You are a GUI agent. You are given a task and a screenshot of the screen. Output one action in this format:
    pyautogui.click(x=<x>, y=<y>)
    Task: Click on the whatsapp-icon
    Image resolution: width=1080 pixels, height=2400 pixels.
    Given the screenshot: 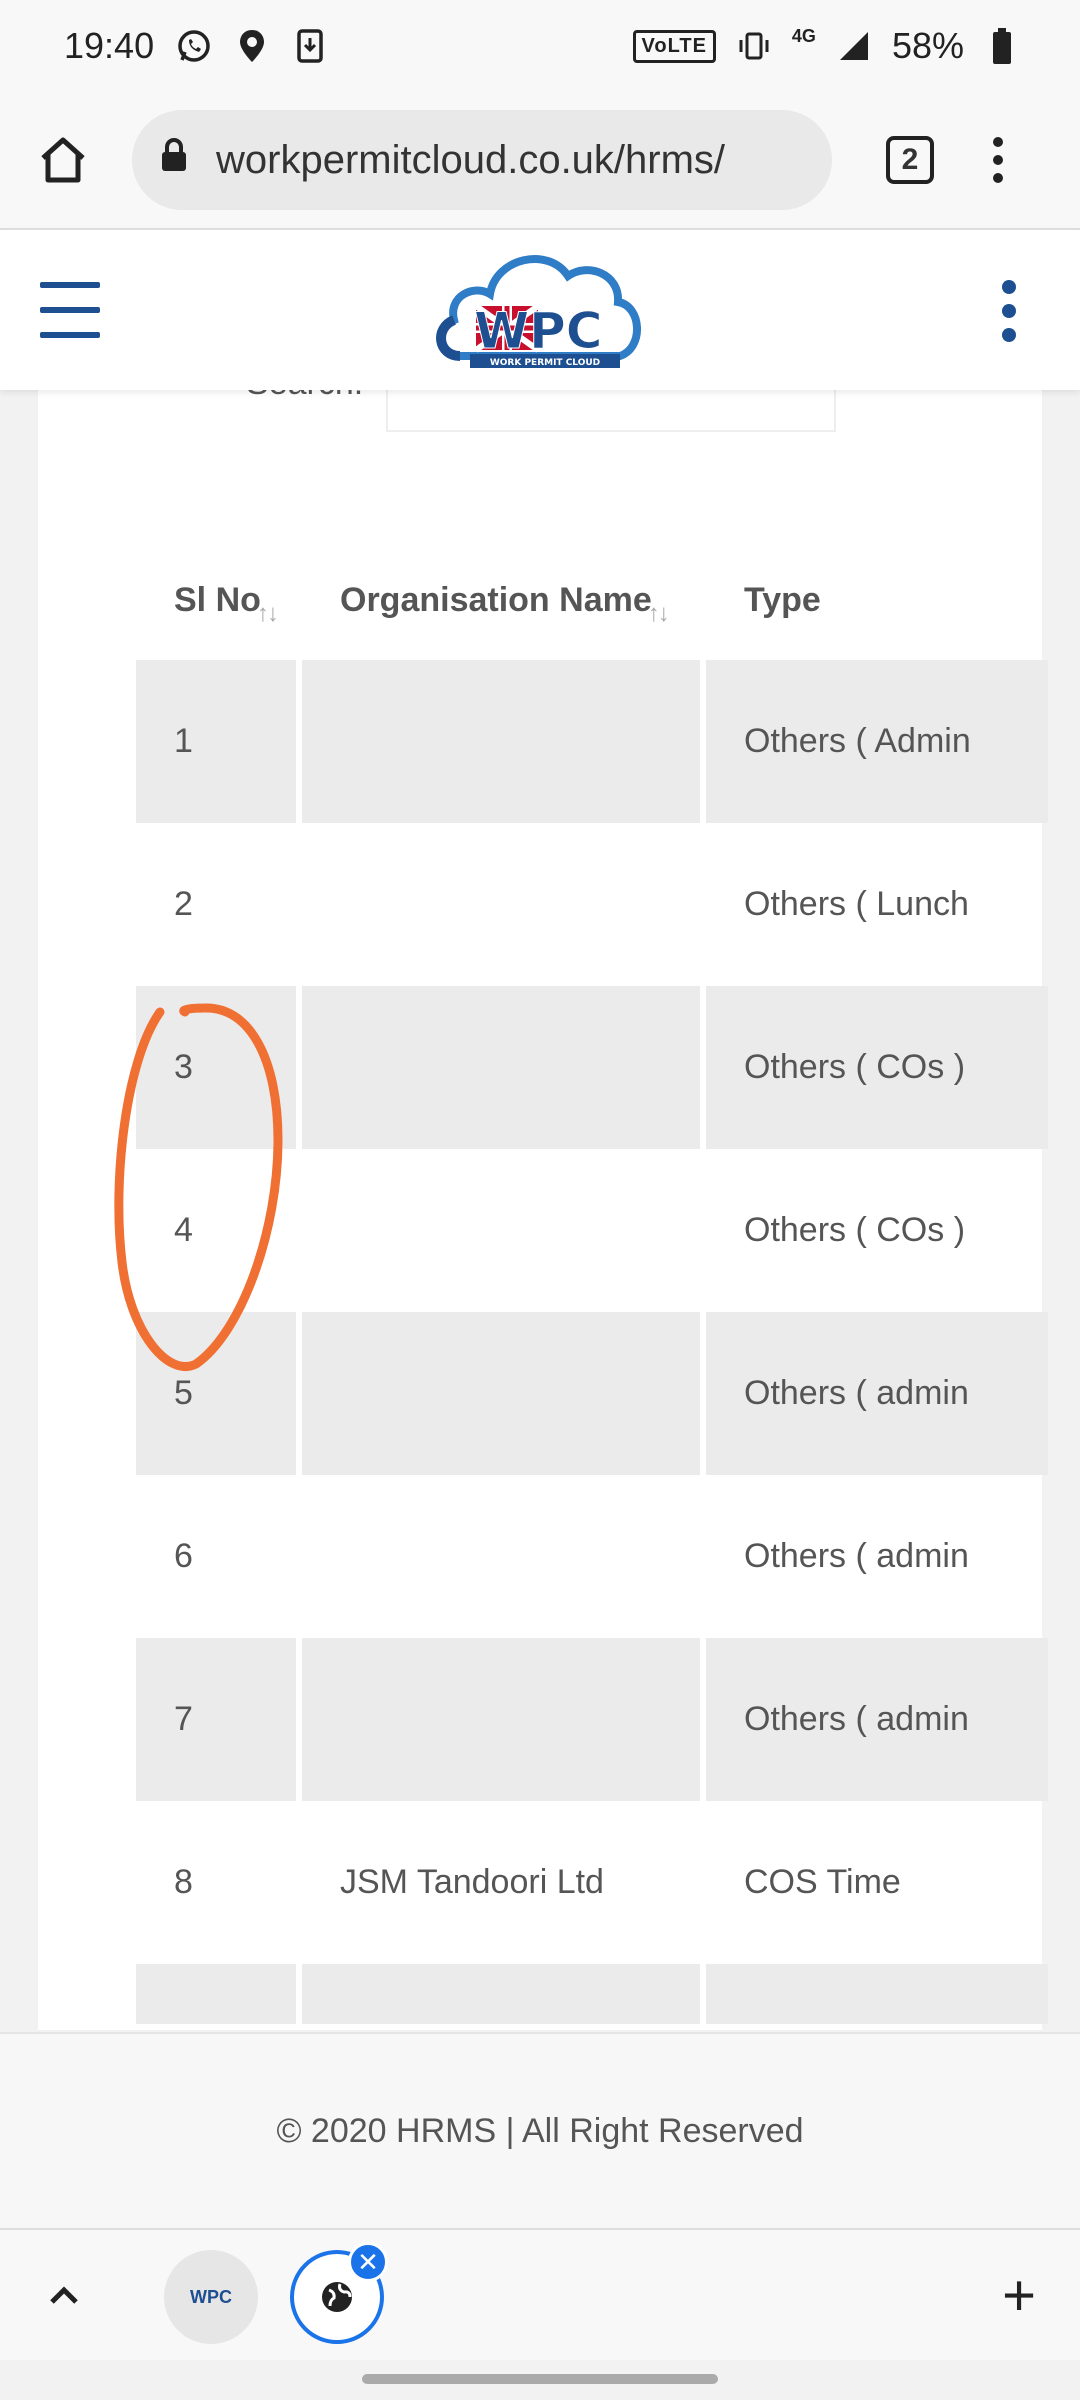 What is the action you would take?
    pyautogui.click(x=194, y=46)
    